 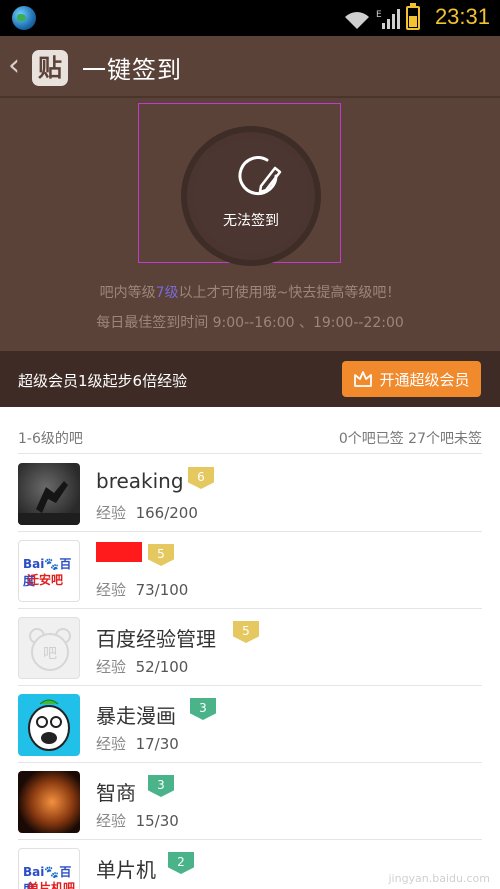 What do you see at coordinates (250, 724) in the screenshot?
I see `list-item: 暴走漫画 3 经验 17/30` at bounding box center [250, 724].